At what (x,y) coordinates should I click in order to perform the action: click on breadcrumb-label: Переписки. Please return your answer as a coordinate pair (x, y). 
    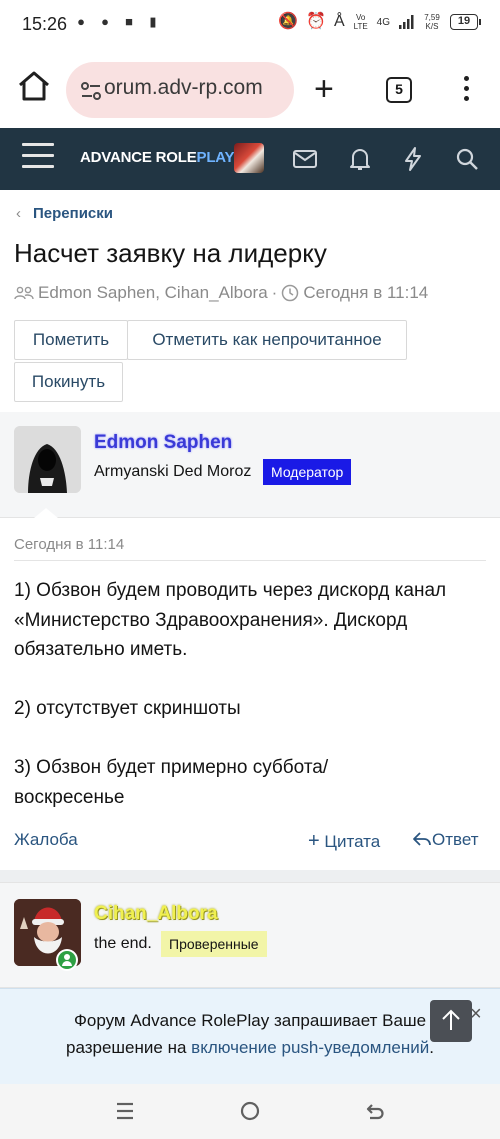
    Looking at the image, I should click on (73, 213).